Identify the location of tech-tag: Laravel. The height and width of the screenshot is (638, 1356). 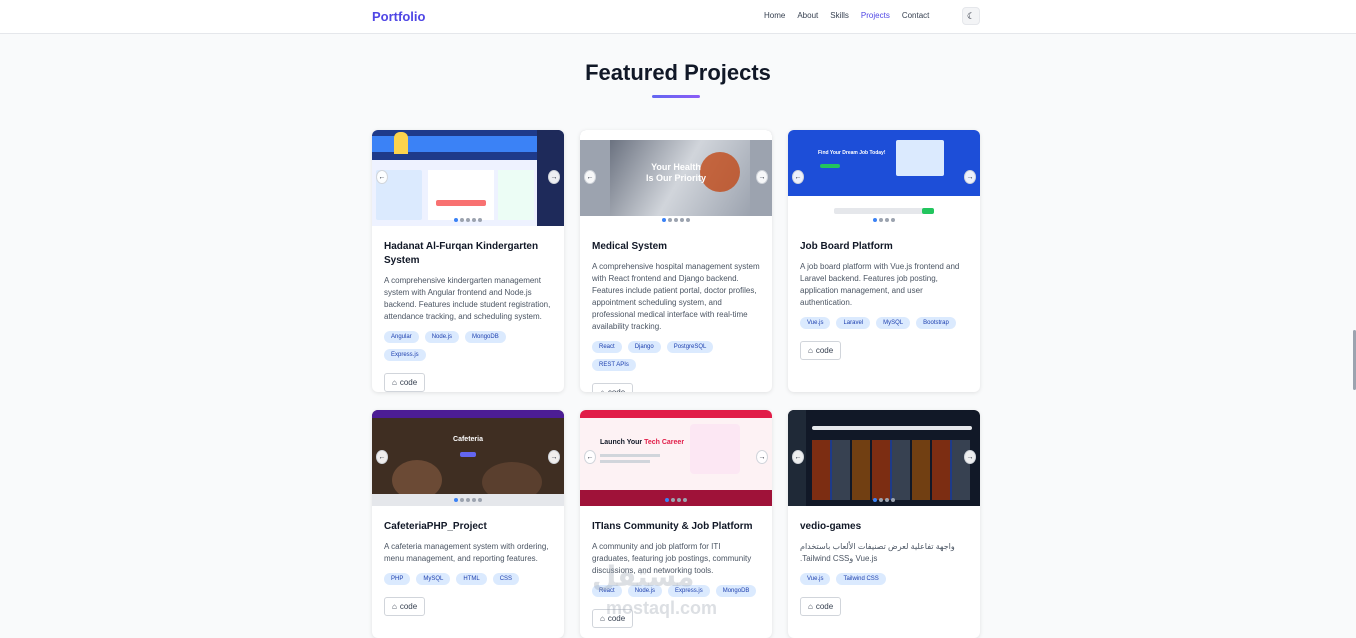
(853, 323).